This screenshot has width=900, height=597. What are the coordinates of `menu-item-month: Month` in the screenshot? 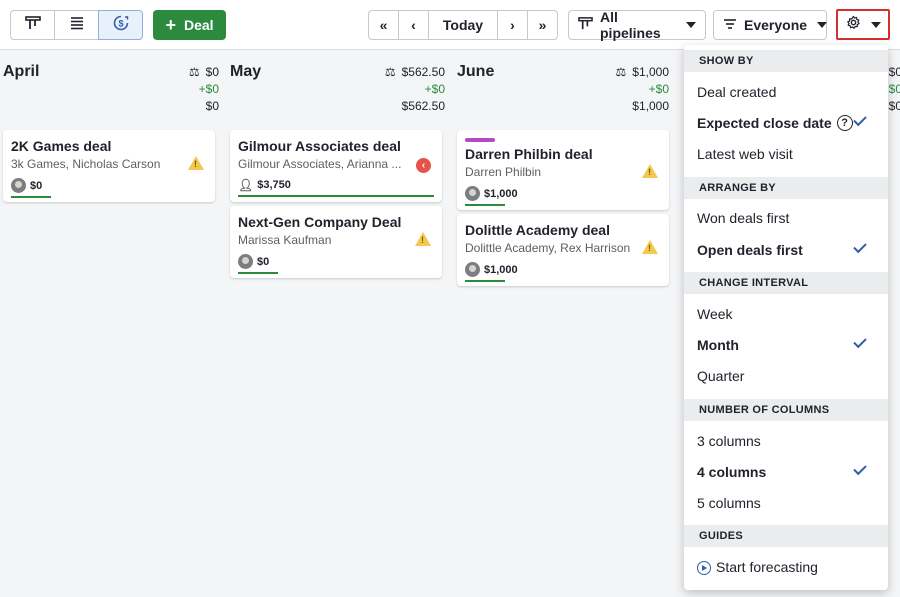 It's located at (786, 345).